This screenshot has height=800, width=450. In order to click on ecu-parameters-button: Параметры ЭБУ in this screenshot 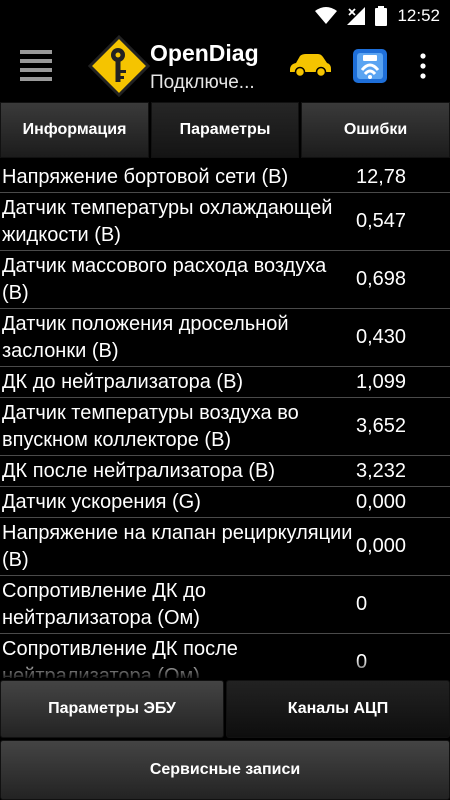, I will do `click(112, 709)`.